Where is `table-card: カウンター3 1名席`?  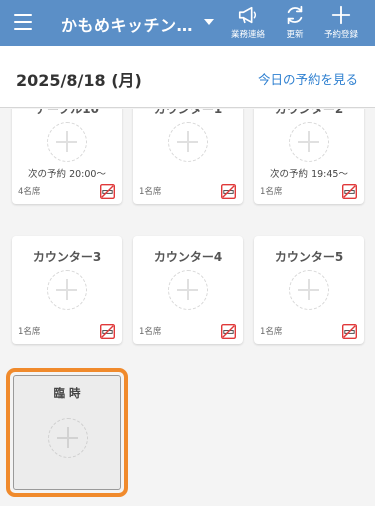 table-card: カウンター3 1名席 is located at coordinates (67, 290).